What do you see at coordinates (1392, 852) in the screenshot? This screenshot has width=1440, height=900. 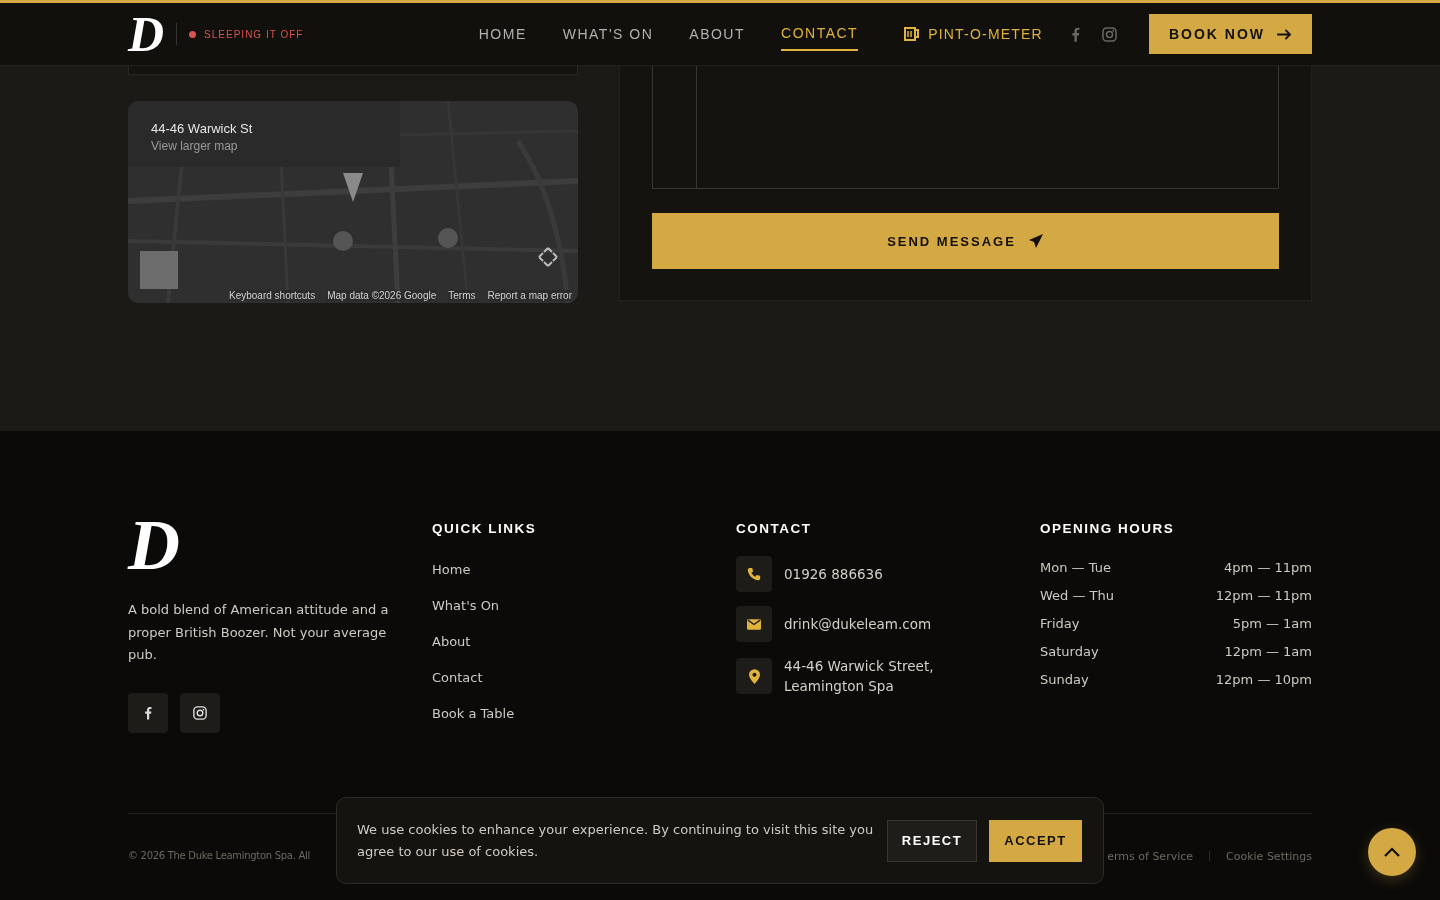 I see `chevron-up-icon` at bounding box center [1392, 852].